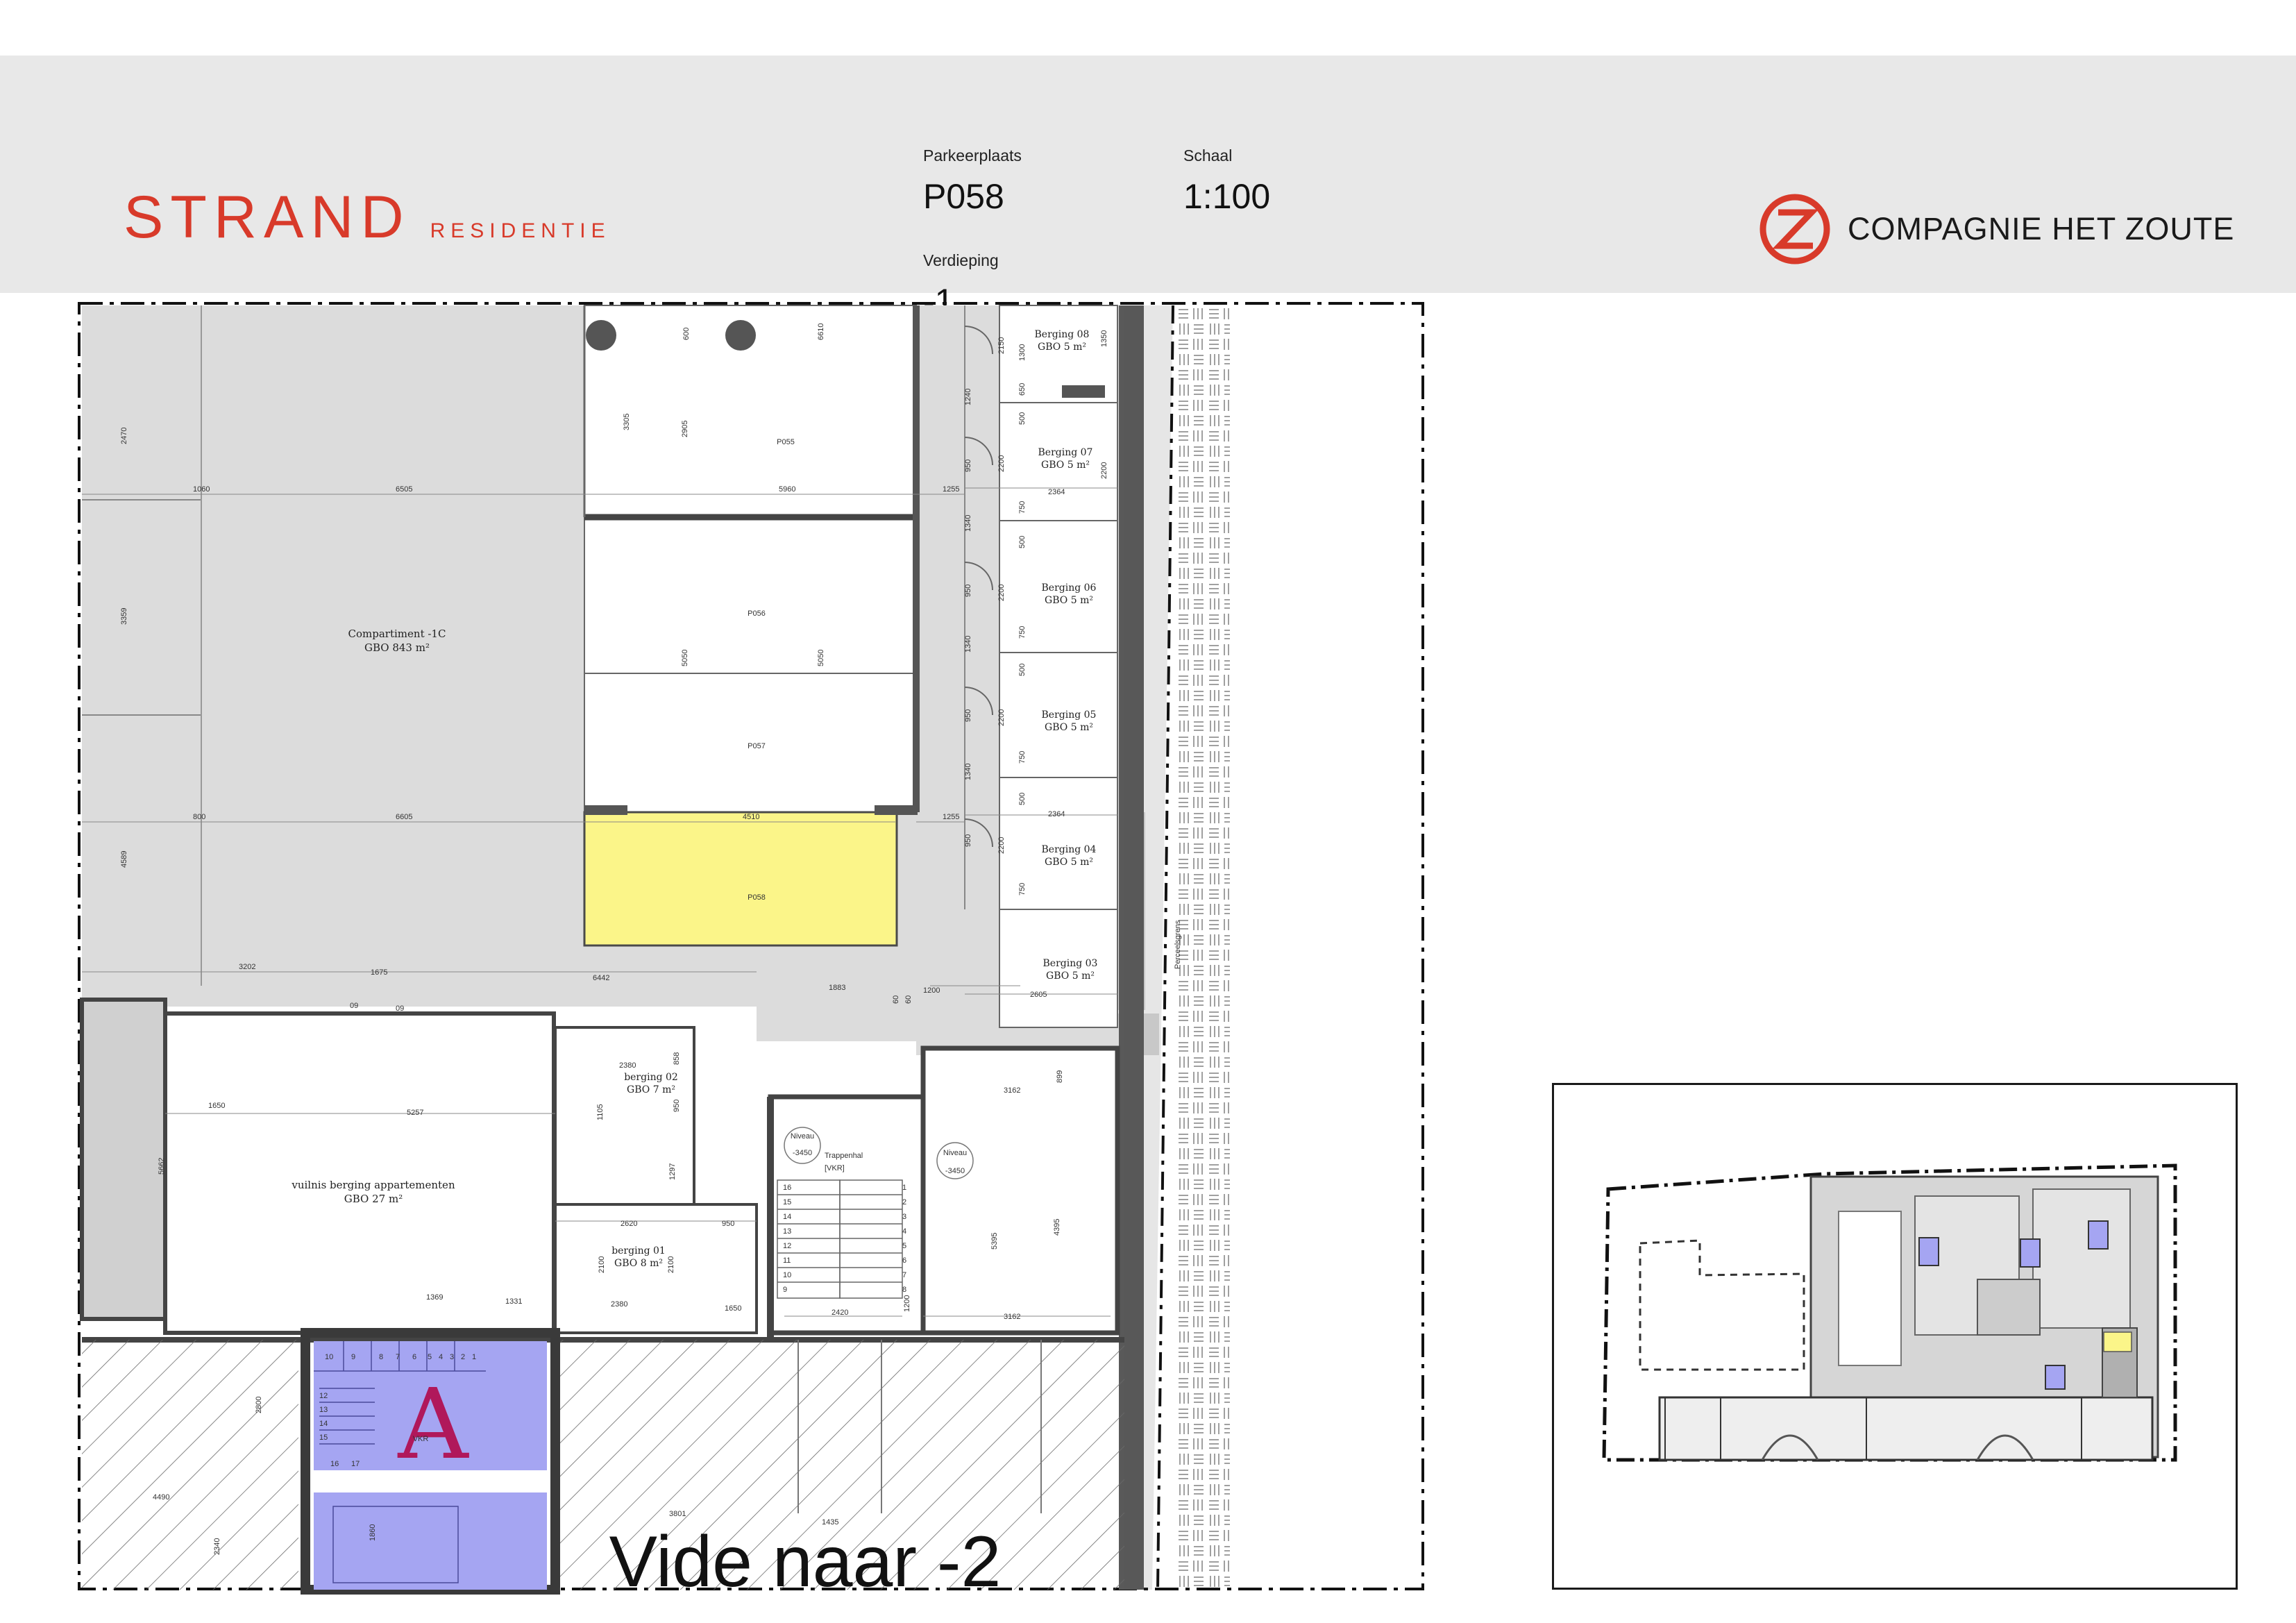 The height and width of the screenshot is (1623, 2296). What do you see at coordinates (805, 1562) in the screenshot?
I see `void-label: Vide naar -2` at bounding box center [805, 1562].